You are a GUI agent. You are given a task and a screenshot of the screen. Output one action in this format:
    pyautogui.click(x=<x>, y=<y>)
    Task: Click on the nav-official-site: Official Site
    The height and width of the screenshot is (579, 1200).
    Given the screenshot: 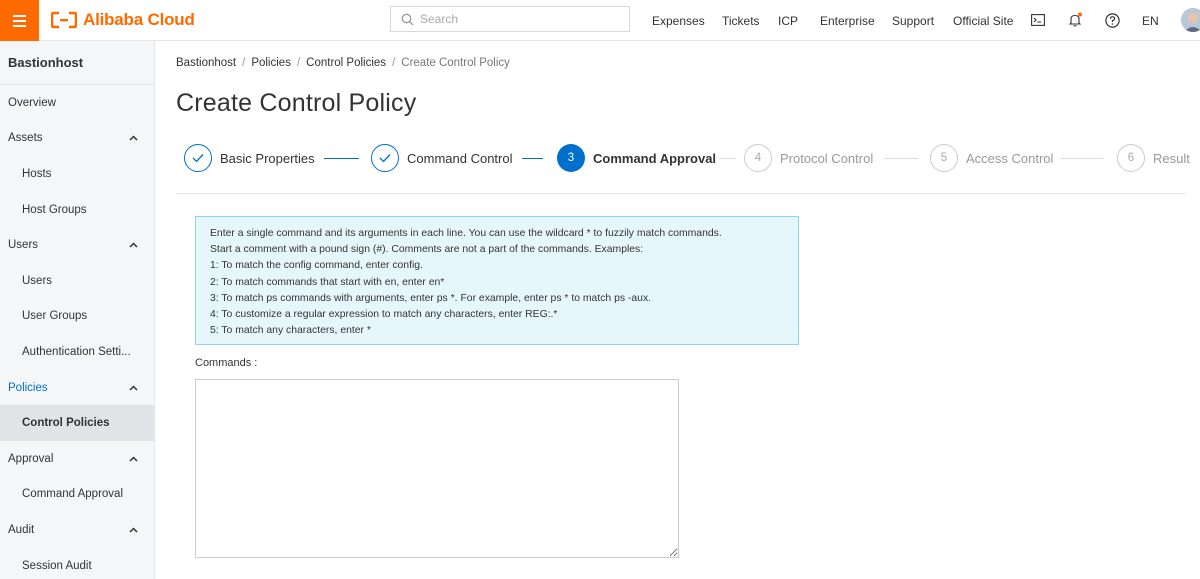 What is the action you would take?
    pyautogui.click(x=983, y=21)
    